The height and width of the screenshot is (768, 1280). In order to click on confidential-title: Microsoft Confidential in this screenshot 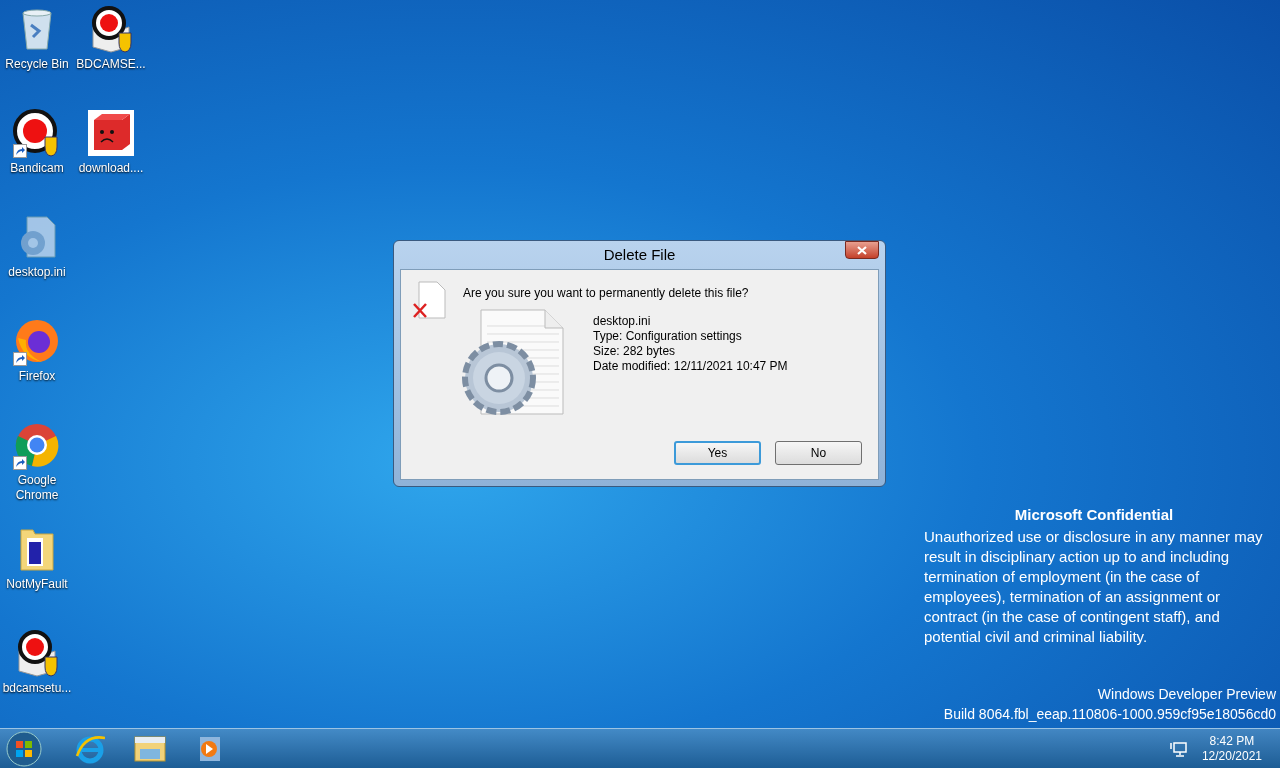, I will do `click(1094, 515)`.